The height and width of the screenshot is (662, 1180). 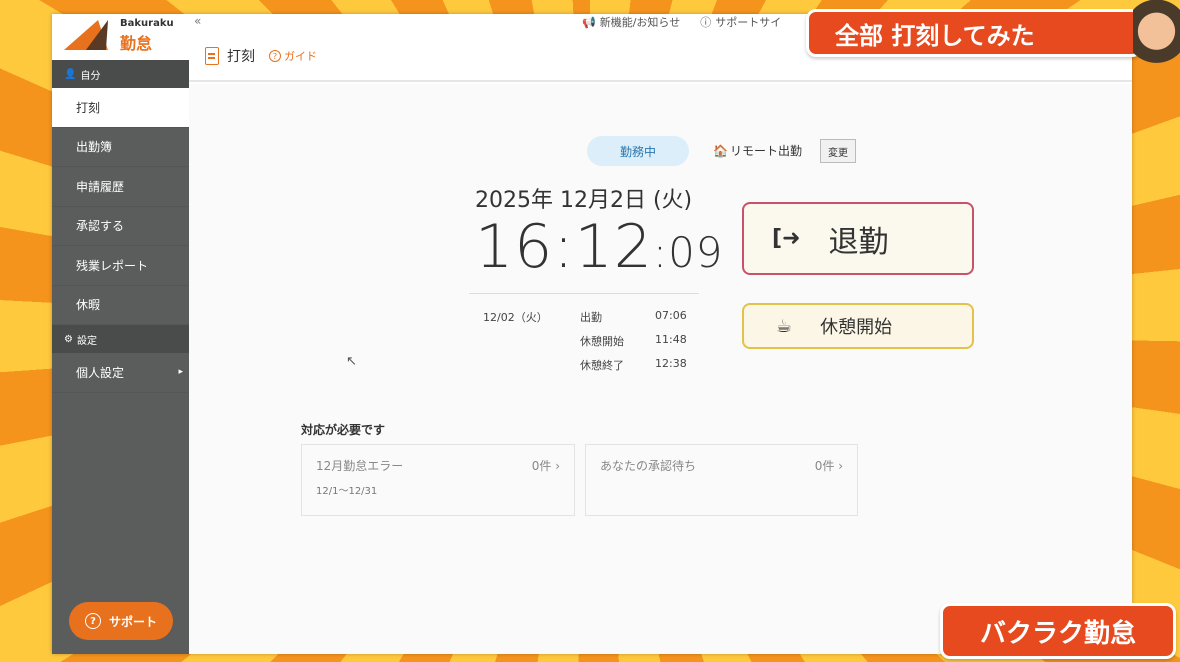 I want to click on log-label: 休憩終了, so click(x=602, y=365).